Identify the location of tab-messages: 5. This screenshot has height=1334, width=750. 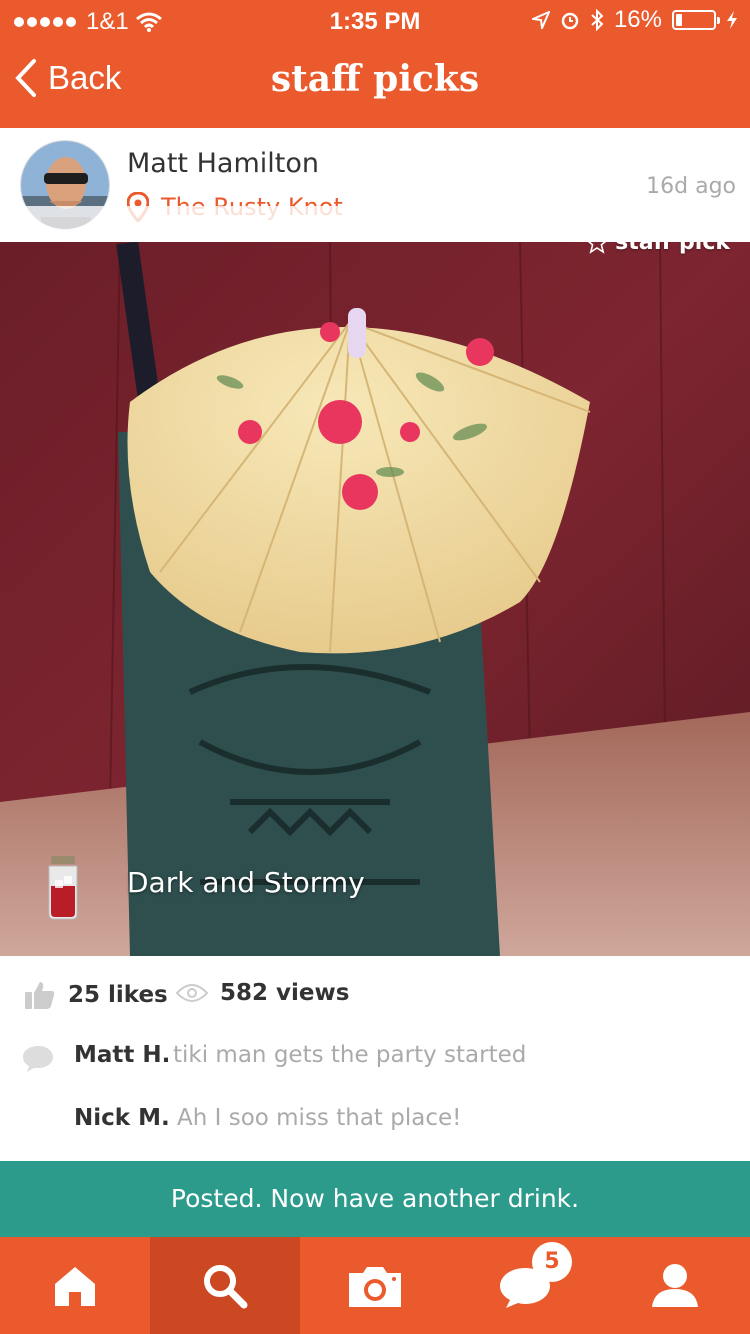
(525, 1285).